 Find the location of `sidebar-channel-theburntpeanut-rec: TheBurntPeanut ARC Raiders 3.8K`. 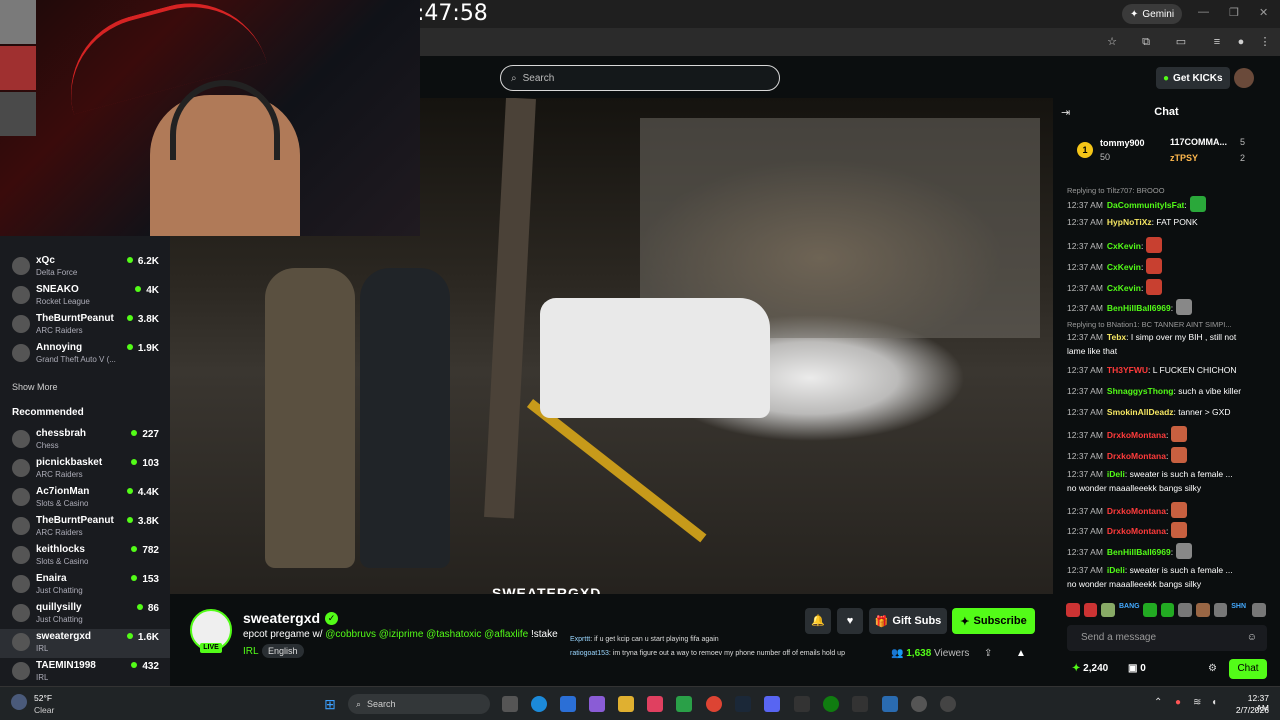

sidebar-channel-theburntpeanut-rec: TheBurntPeanut ARC Raiders 3.8K is located at coordinates (85, 527).